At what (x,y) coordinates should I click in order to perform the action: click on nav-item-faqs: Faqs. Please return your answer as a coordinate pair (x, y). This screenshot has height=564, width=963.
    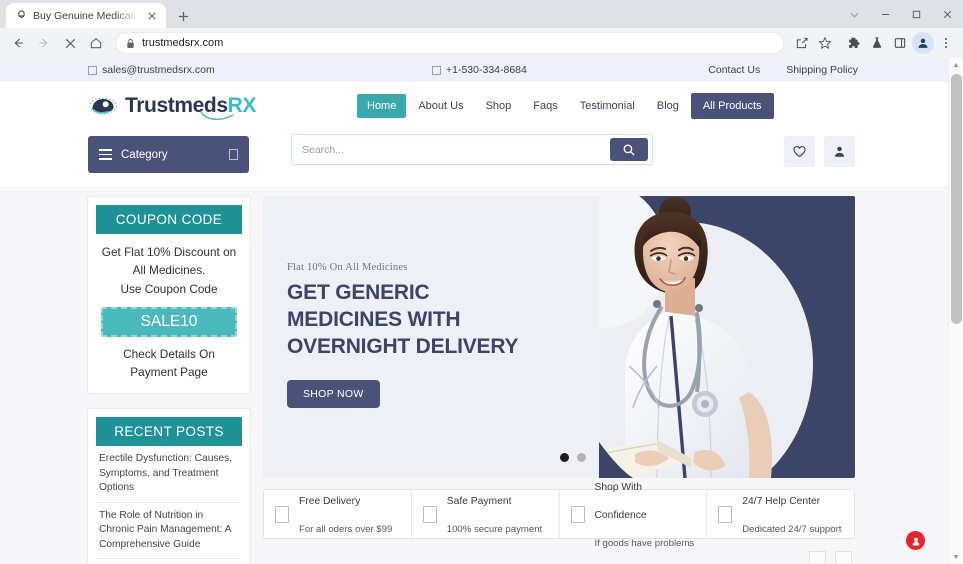
    Looking at the image, I should click on (545, 106).